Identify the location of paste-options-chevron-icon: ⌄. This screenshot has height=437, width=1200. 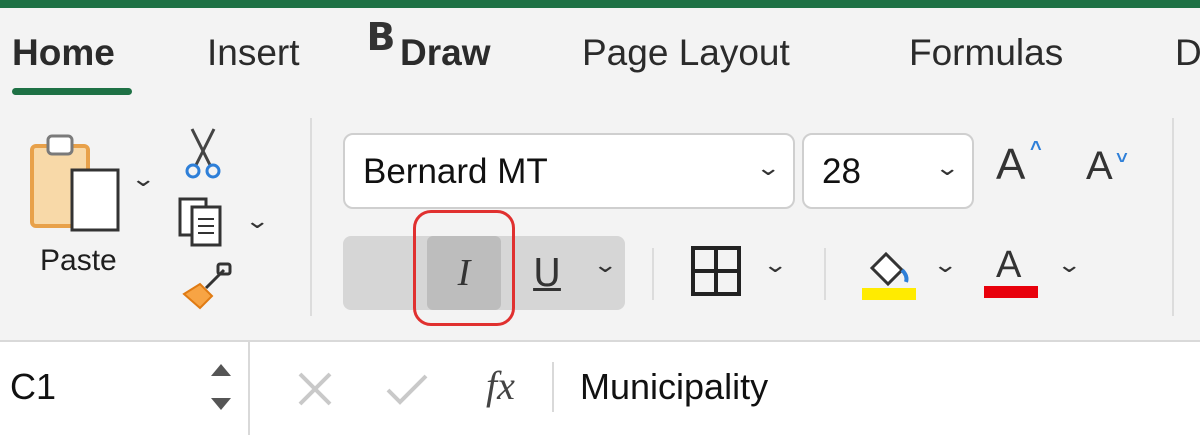
(143, 179).